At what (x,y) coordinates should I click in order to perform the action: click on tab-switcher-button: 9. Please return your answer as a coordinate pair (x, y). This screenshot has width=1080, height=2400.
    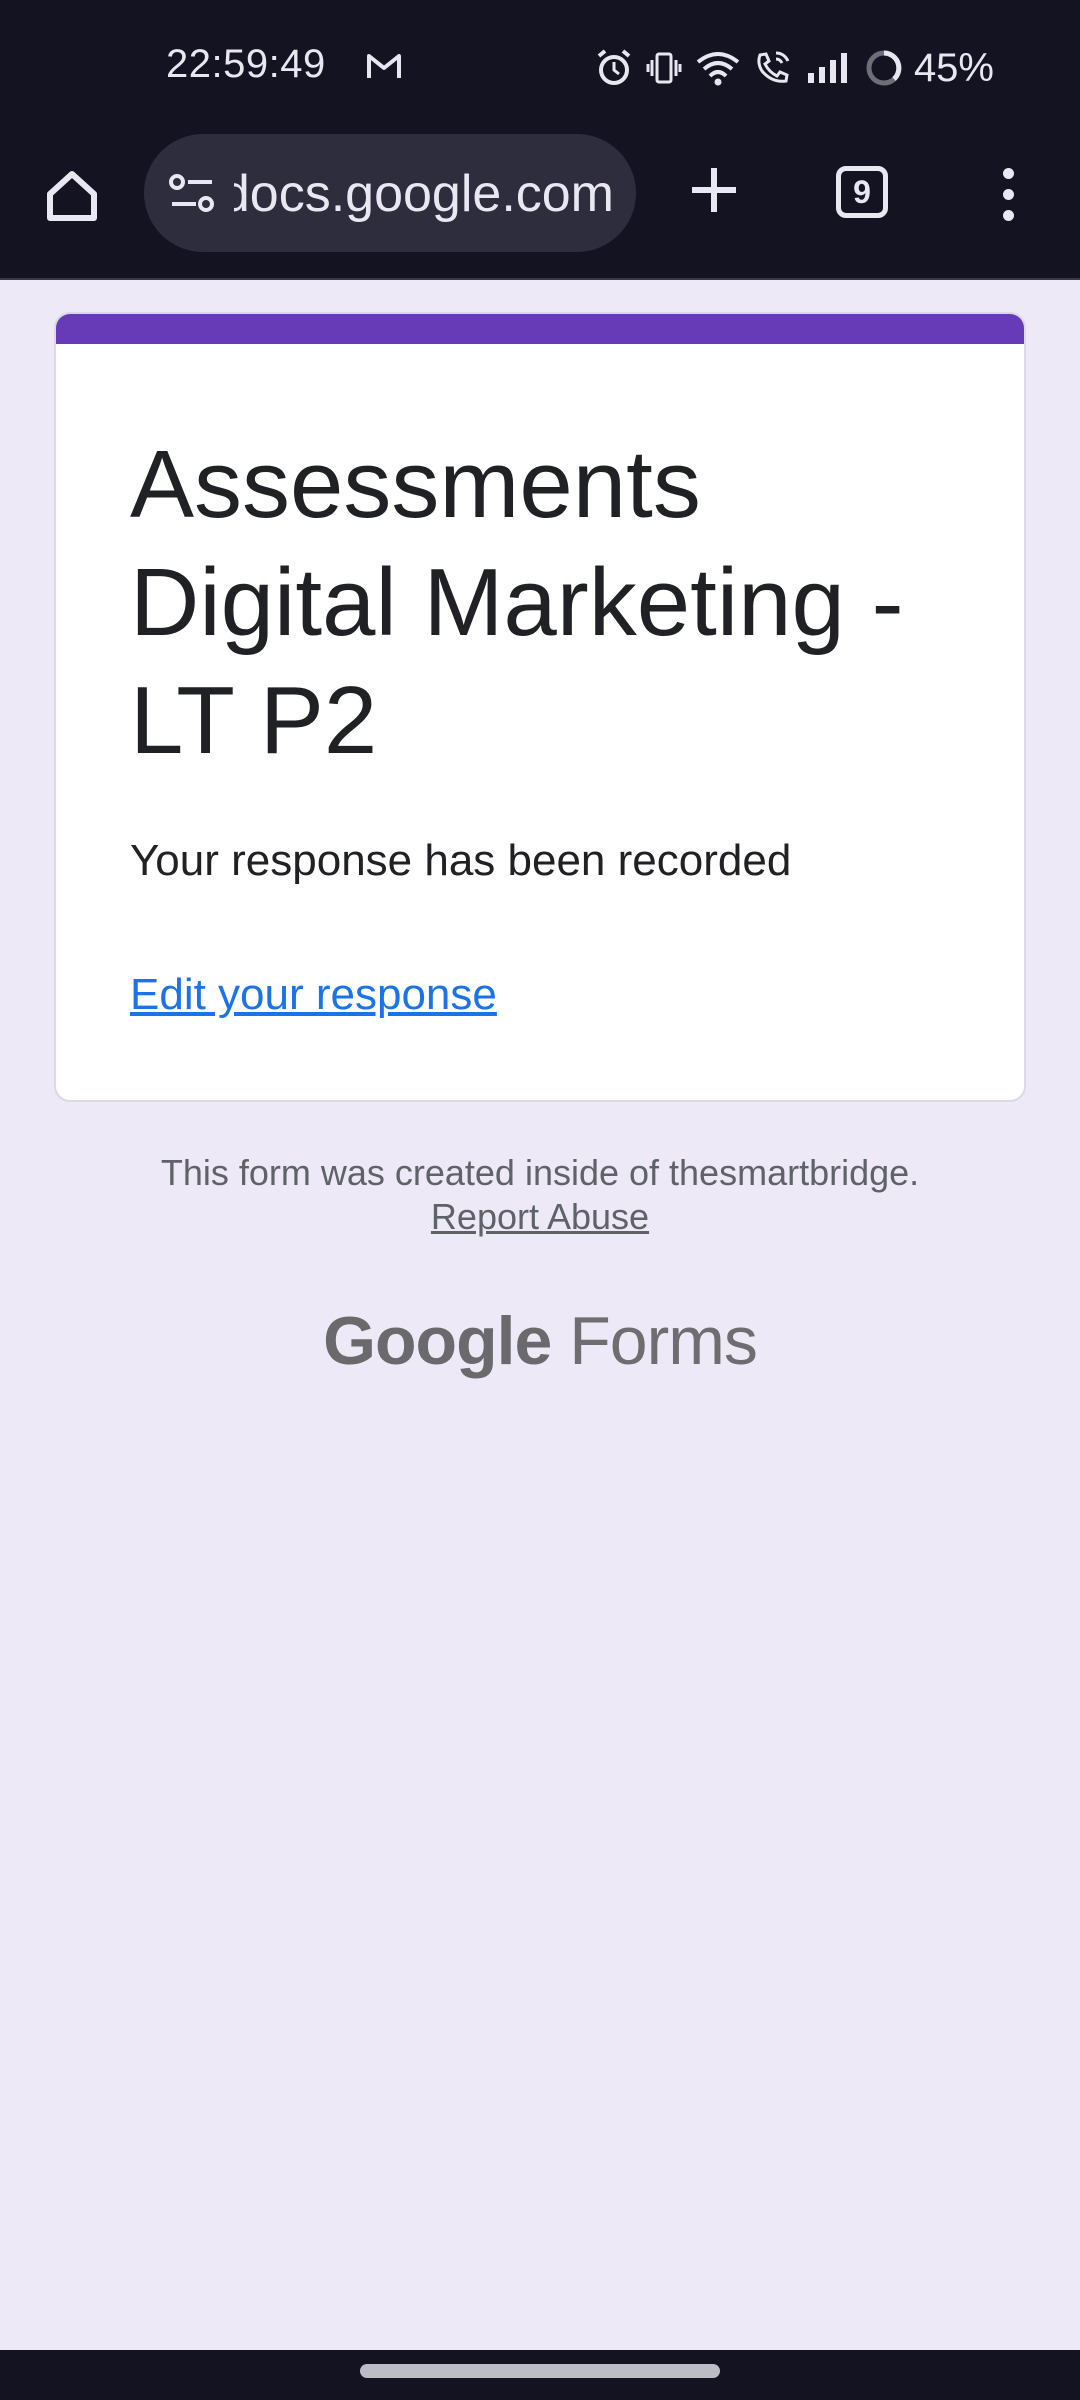
    Looking at the image, I should click on (862, 192).